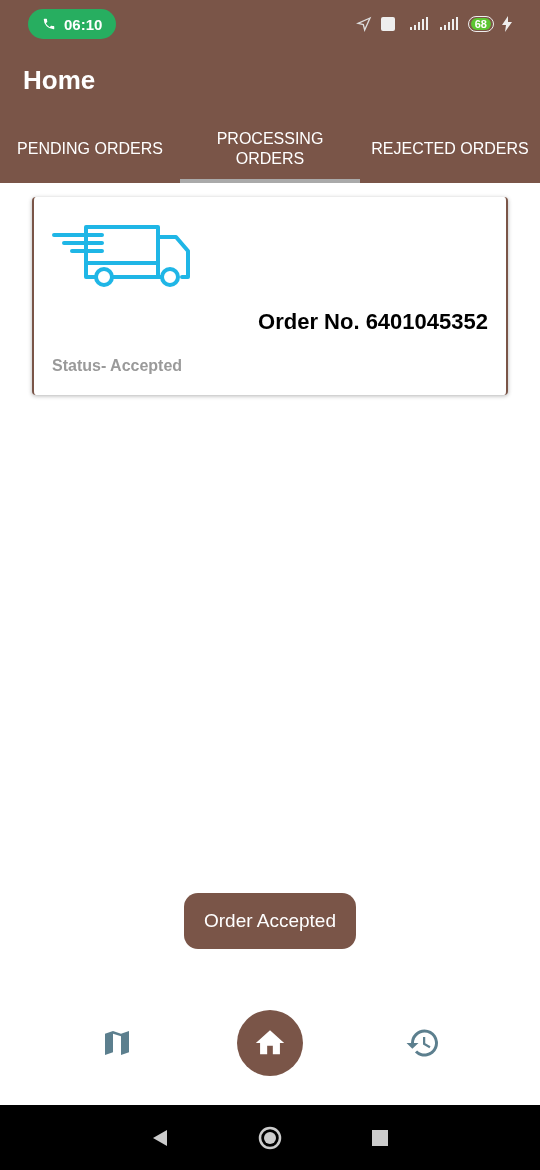  Describe the element at coordinates (270, 1137) in the screenshot. I see `home-circle-icon` at that location.